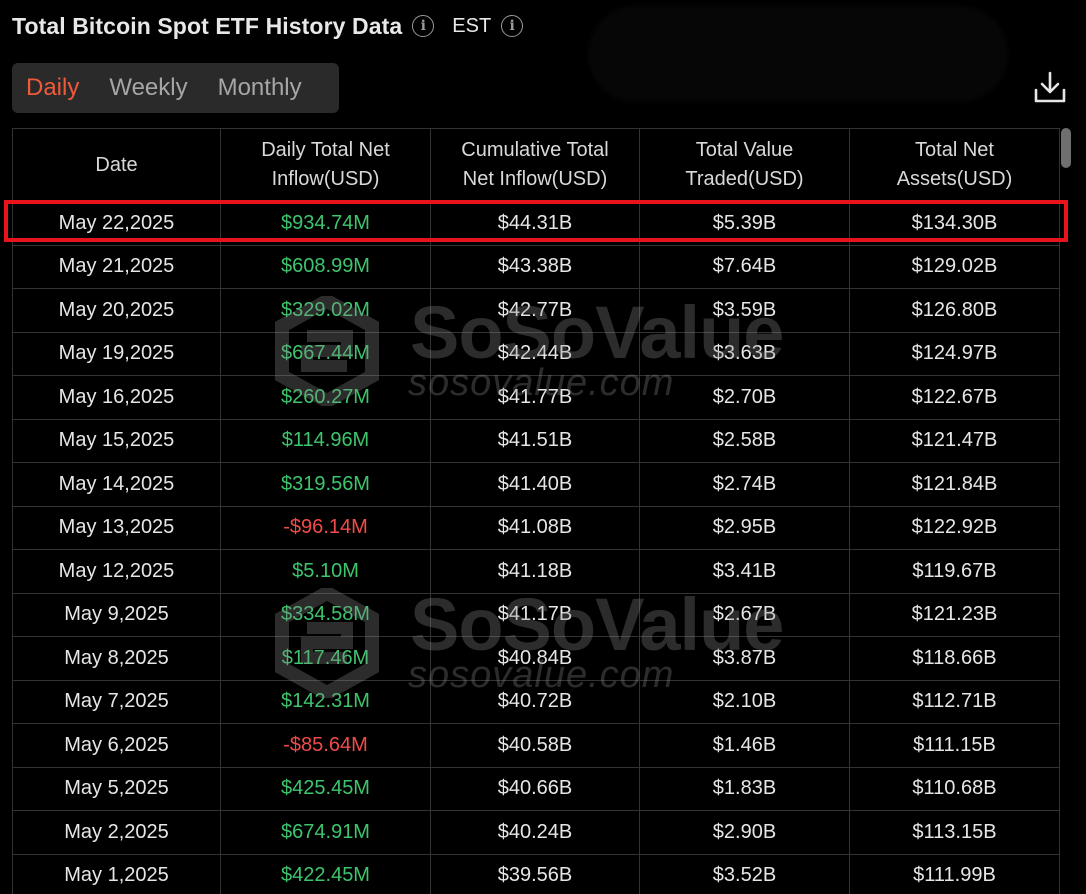  I want to click on cell-cumulative-inflow: $41.40B, so click(535, 484).